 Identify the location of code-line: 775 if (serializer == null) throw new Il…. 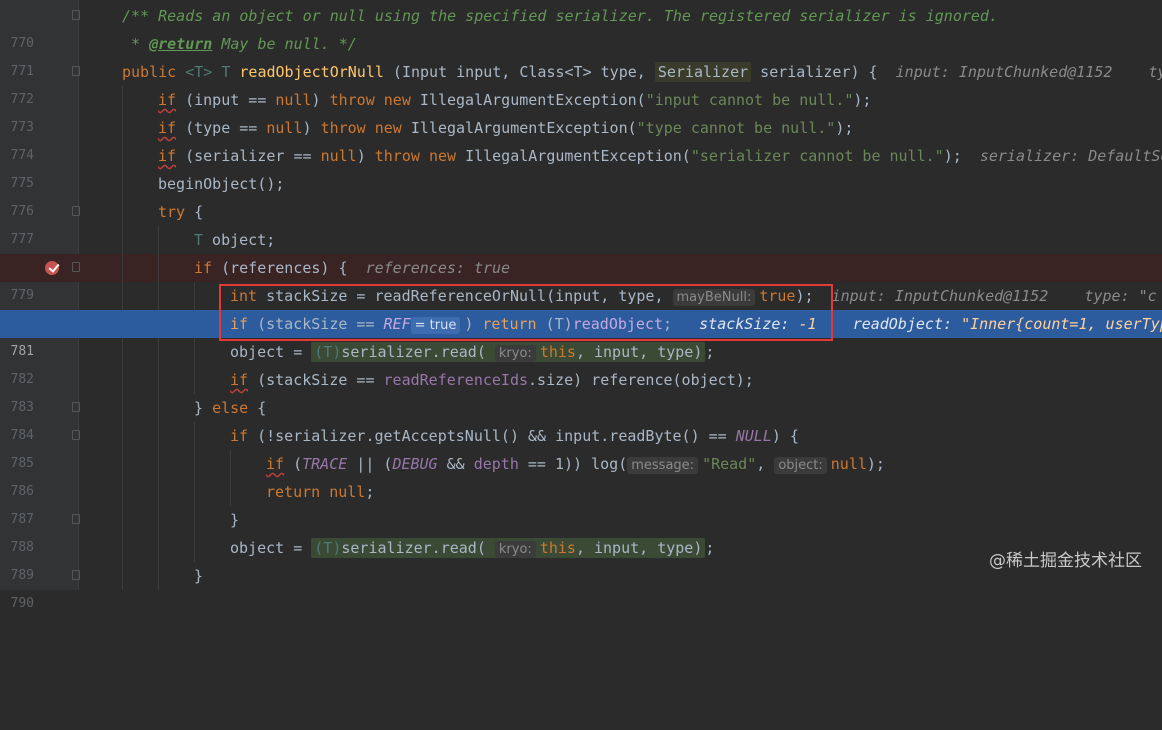
(581, 166).